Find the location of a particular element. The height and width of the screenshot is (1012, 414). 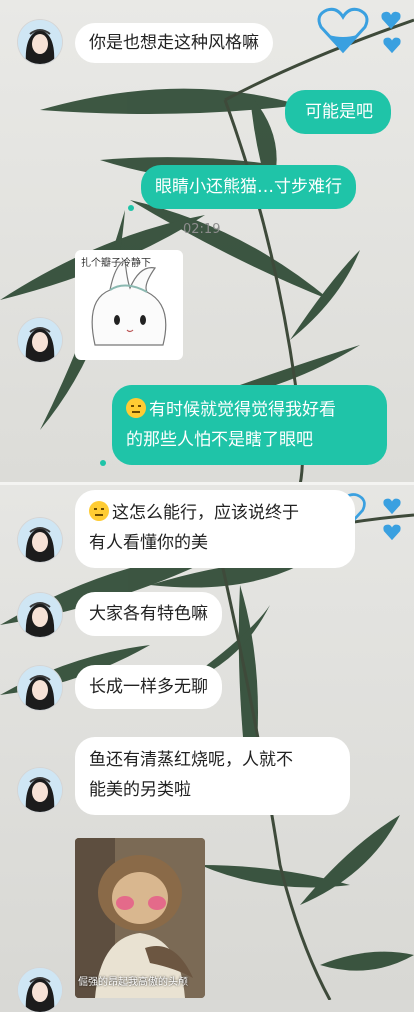

sticker-caption: 扎个瓣子冷静下 is located at coordinates (116, 263).